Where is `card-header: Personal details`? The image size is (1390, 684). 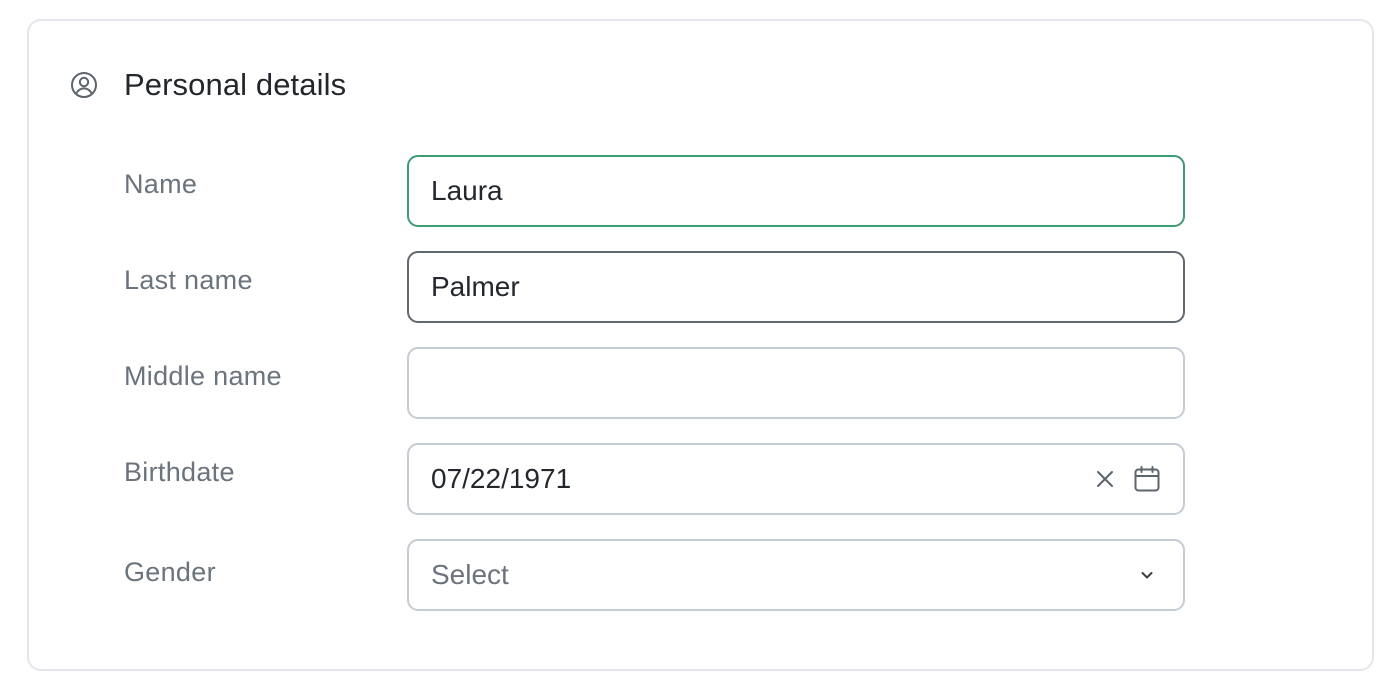
card-header: Personal details is located at coordinates (207, 85).